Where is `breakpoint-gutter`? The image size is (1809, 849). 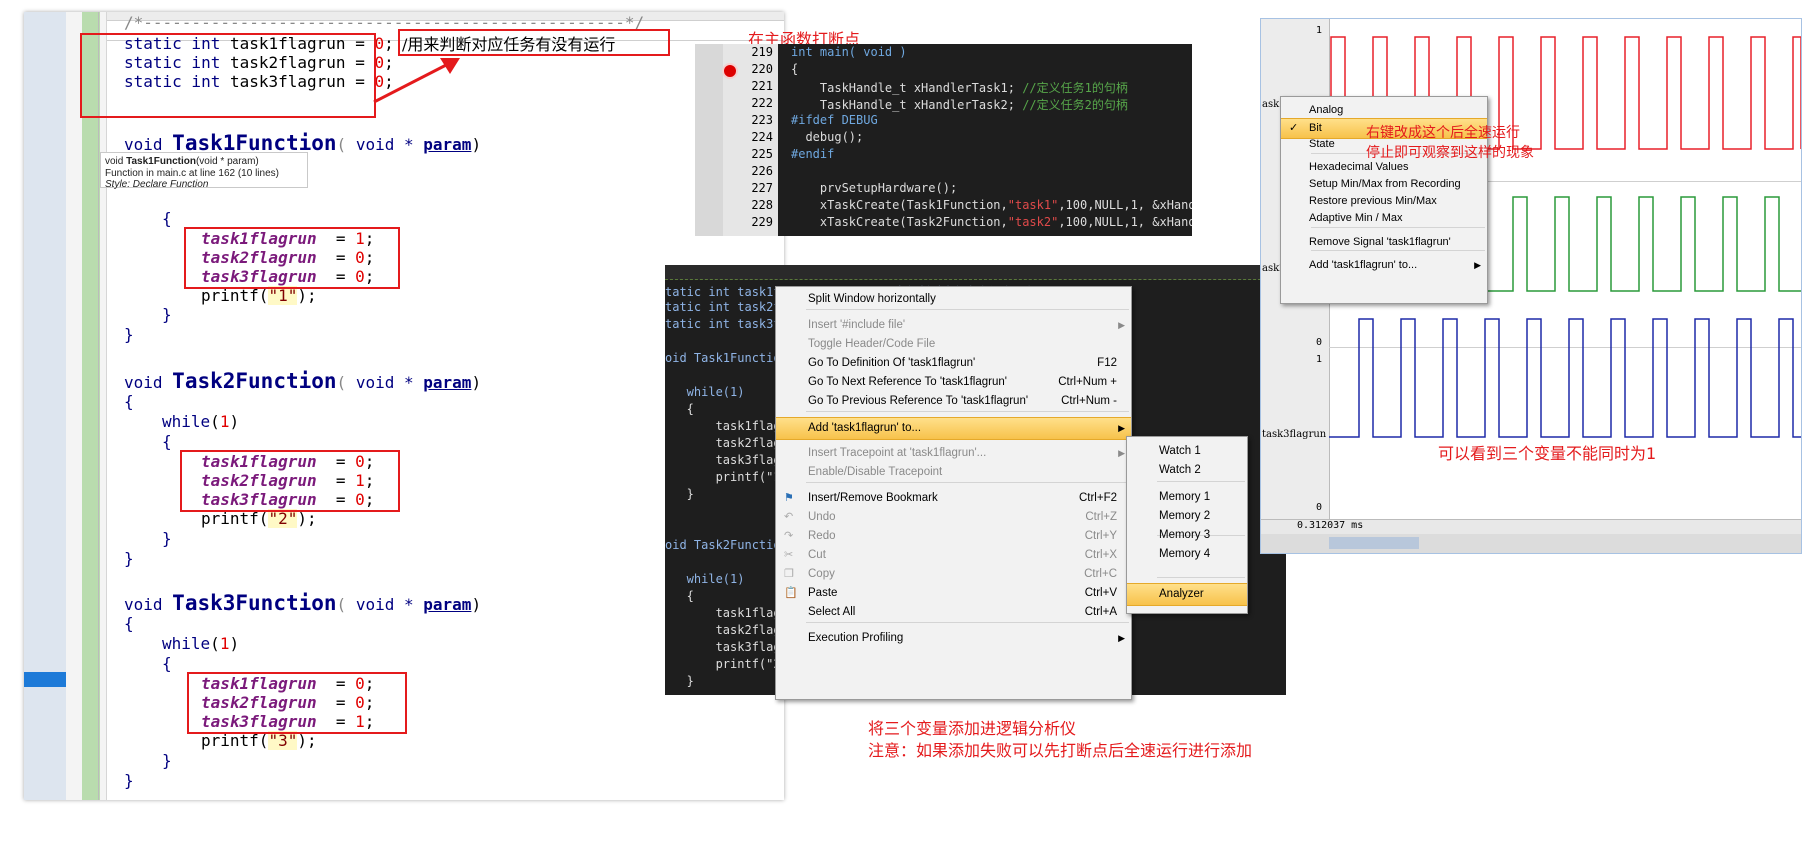 breakpoint-gutter is located at coordinates (709, 140).